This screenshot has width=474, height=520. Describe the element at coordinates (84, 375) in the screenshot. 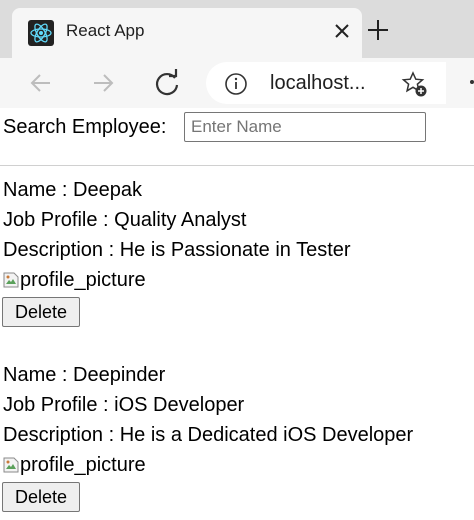

I see `employee-name: Name : Deepinder` at that location.